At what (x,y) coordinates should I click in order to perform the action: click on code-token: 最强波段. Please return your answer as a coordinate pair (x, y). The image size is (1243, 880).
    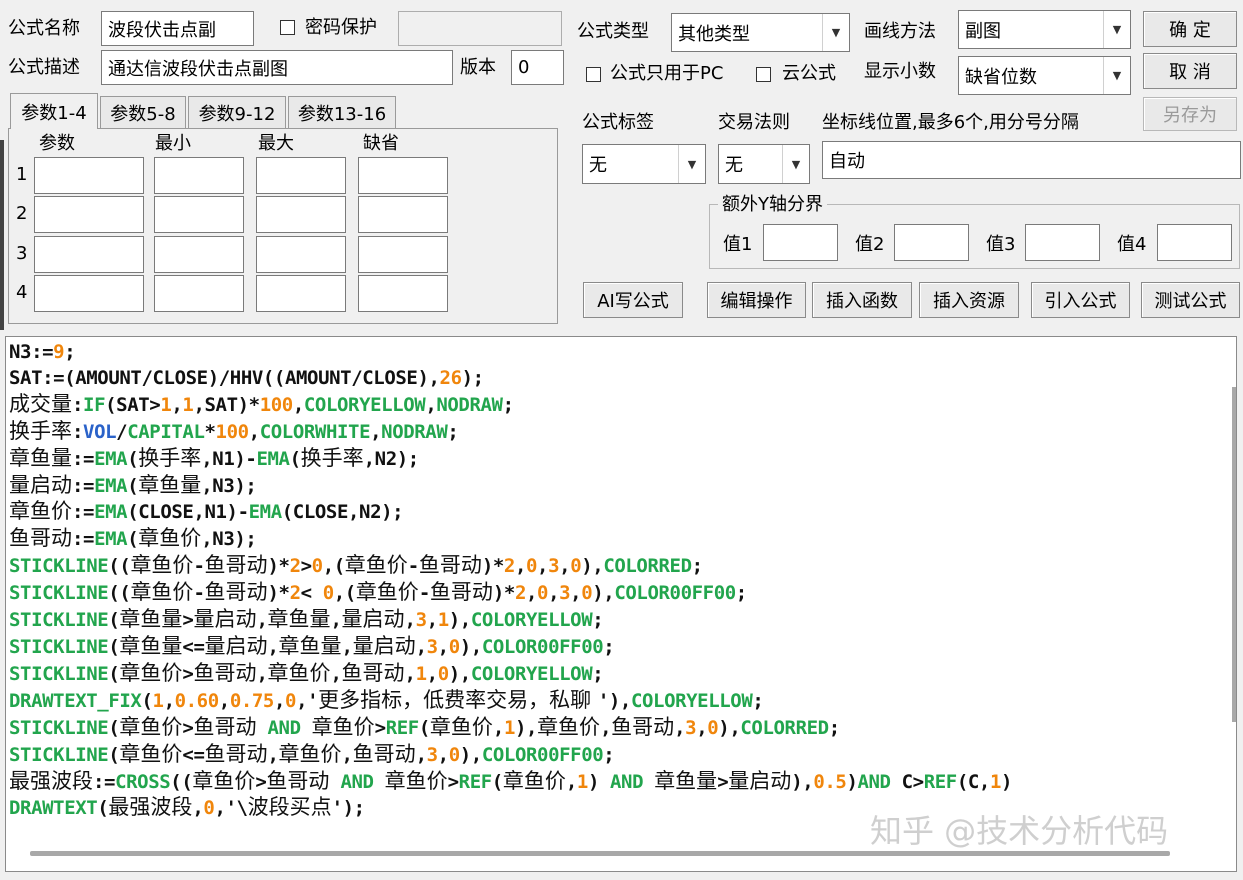
    Looking at the image, I should click on (150, 807).